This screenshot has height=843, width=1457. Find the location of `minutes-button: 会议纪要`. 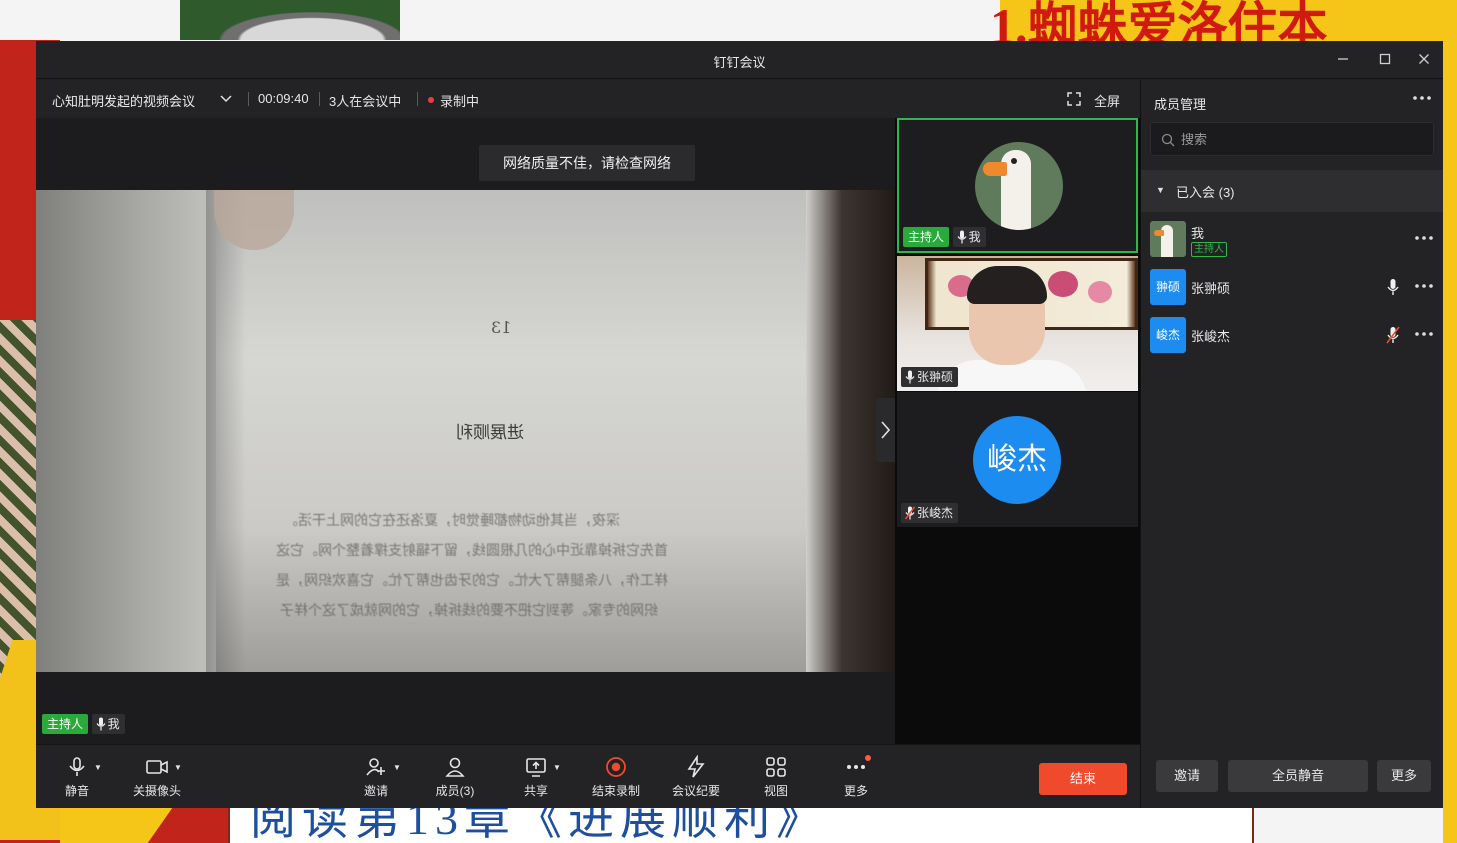

minutes-button: 会议纪要 is located at coordinates (696, 777).